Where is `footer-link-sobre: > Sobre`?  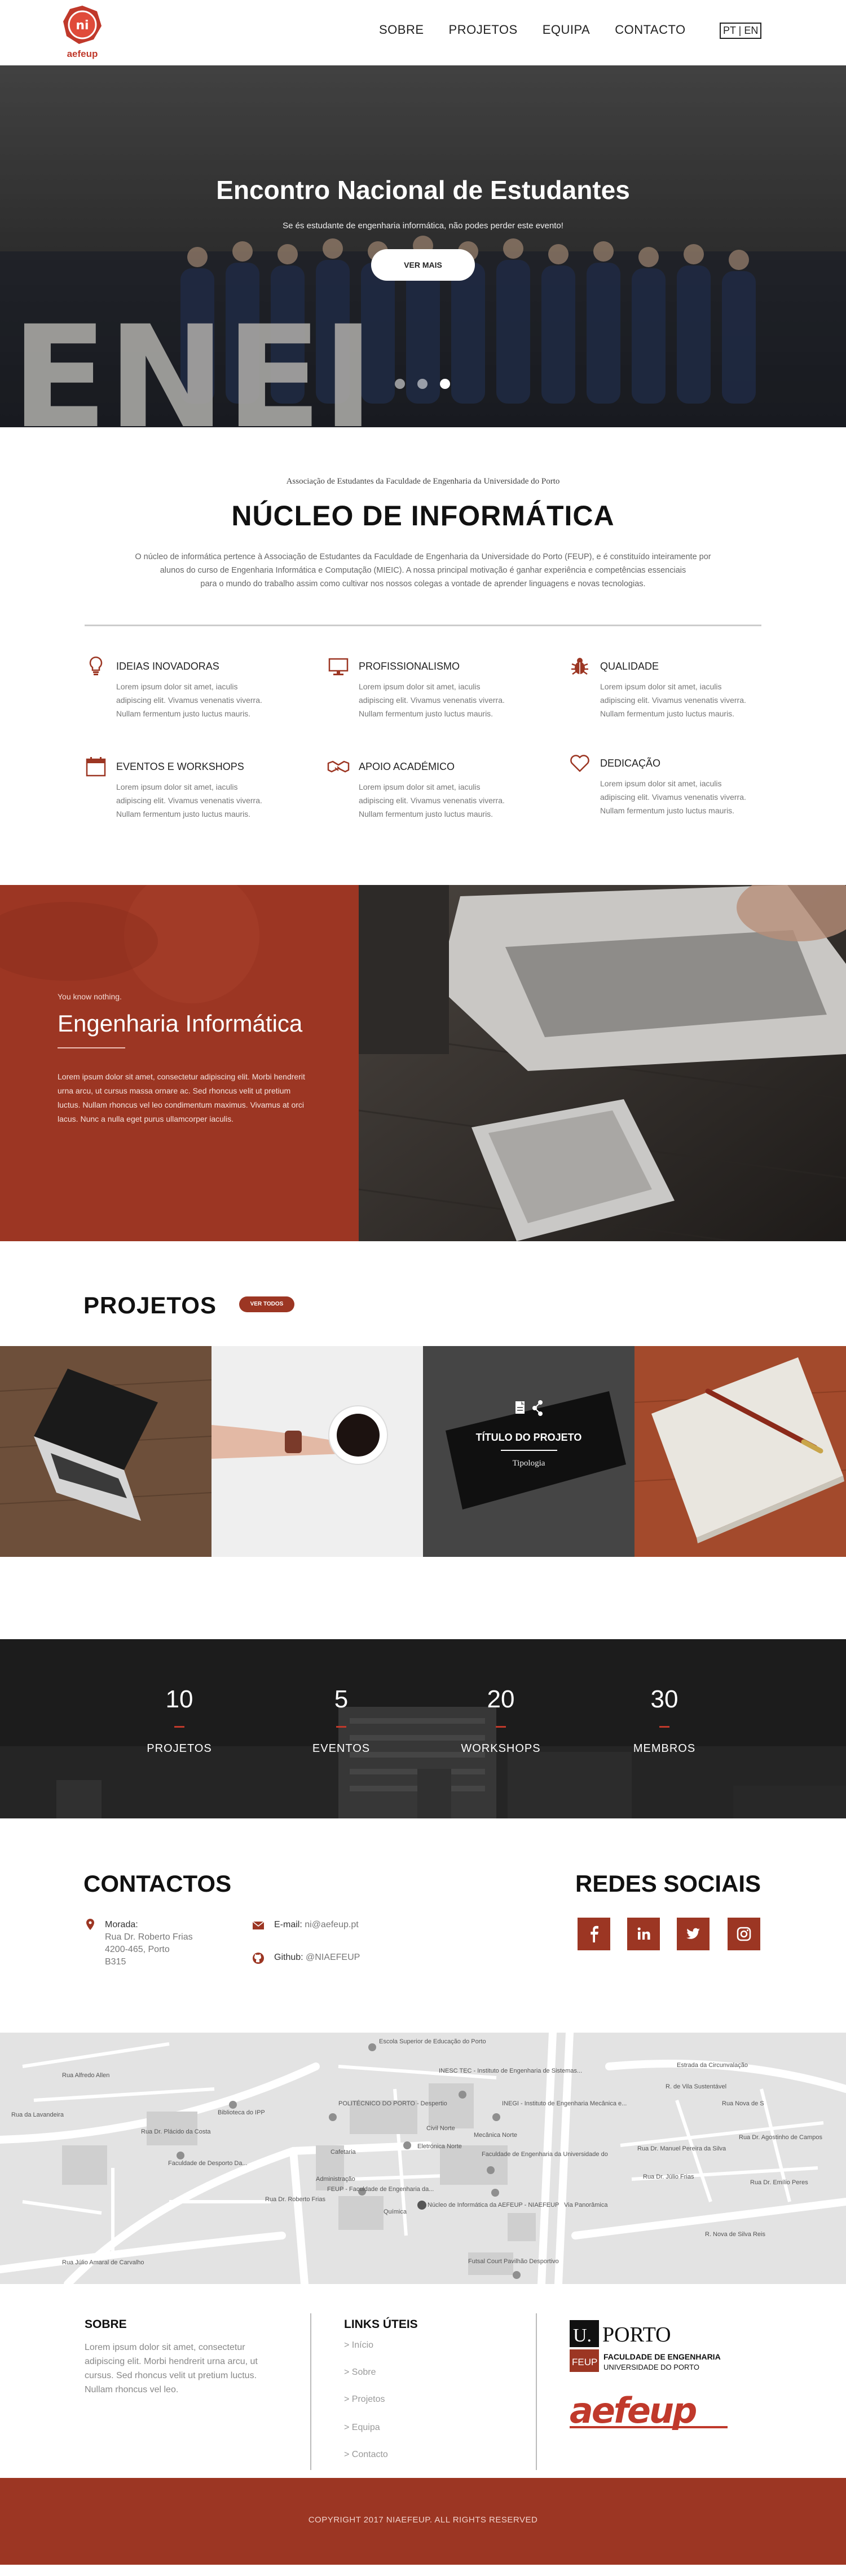 footer-link-sobre: > Sobre is located at coordinates (360, 2372).